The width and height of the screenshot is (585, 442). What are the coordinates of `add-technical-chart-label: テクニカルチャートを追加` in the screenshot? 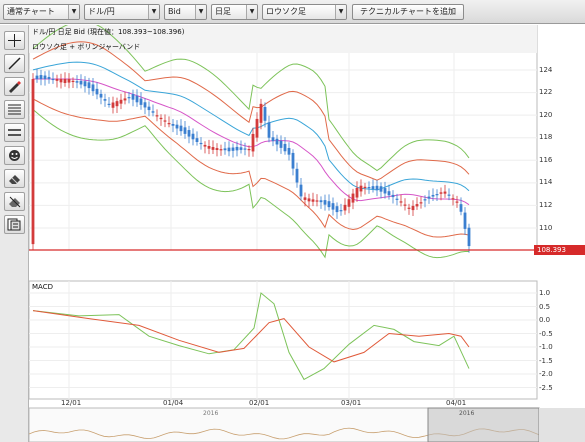 It's located at (408, 11).